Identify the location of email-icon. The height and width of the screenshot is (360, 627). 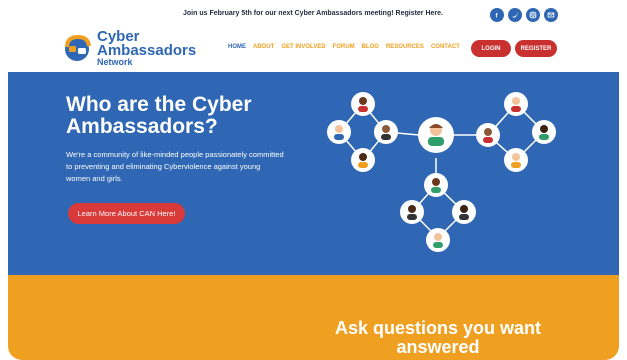
(551, 15).